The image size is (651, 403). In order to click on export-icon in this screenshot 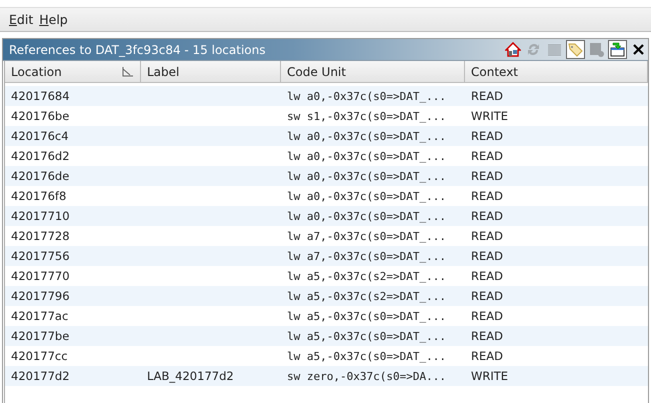, I will do `click(617, 49)`.